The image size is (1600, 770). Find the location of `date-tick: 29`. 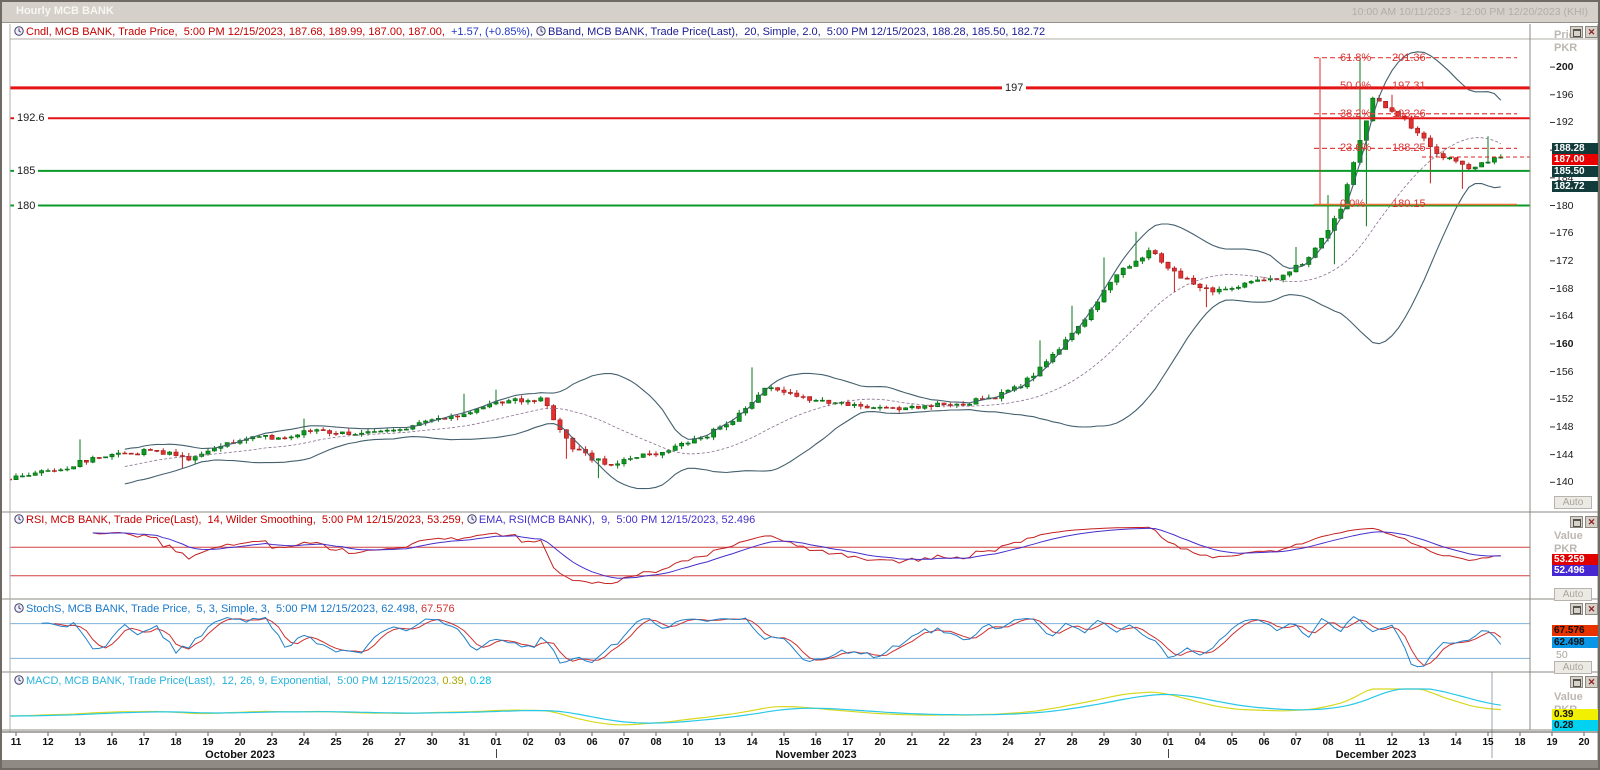

date-tick: 29 is located at coordinates (1104, 742).